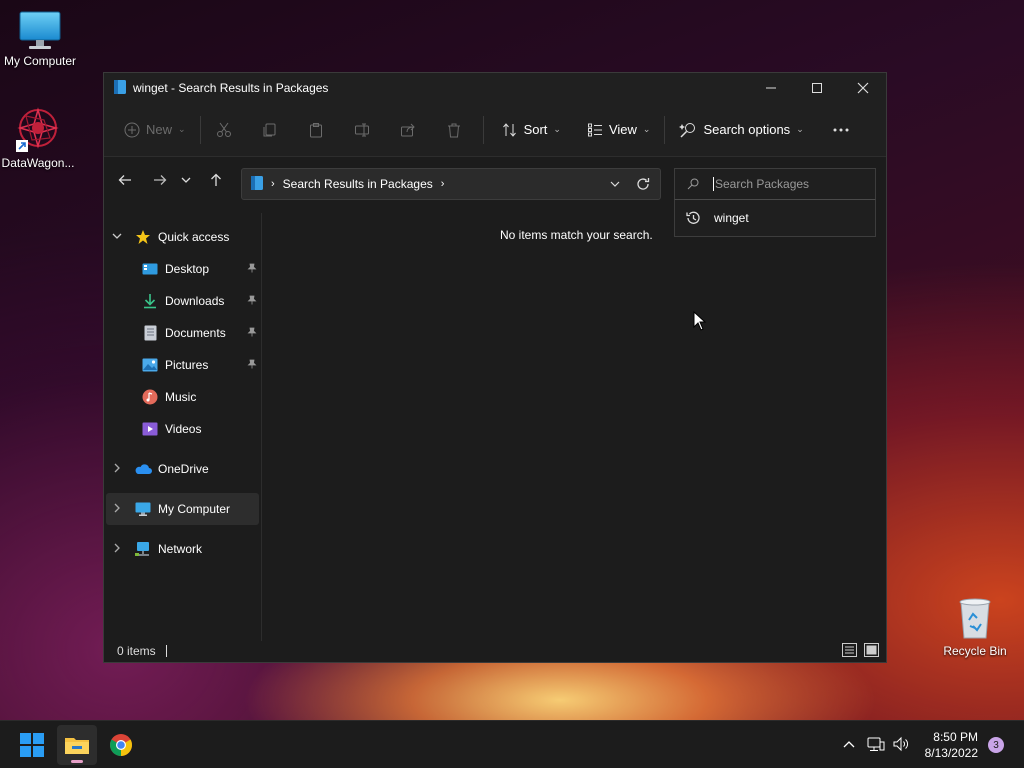 The image size is (1024, 768). I want to click on volume-button, so click(902, 745).